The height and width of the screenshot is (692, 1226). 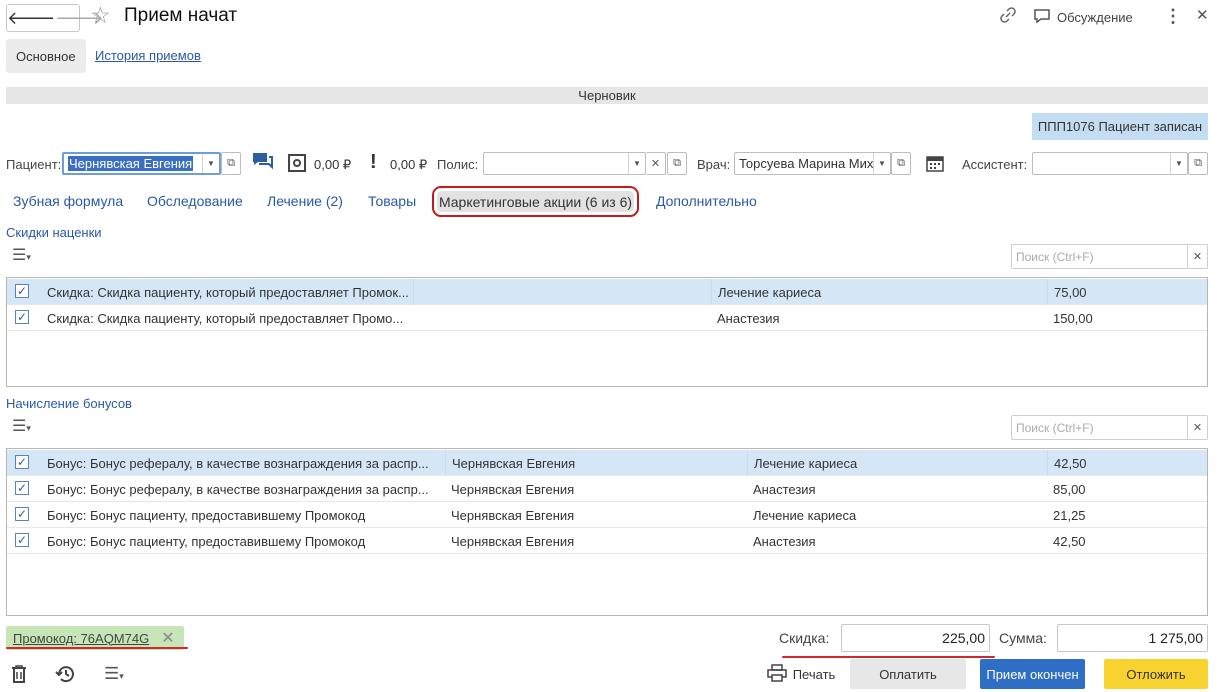 I want to click on bonuses-search: Поиск (Ctrl+F) ✕, so click(x=1109, y=427).